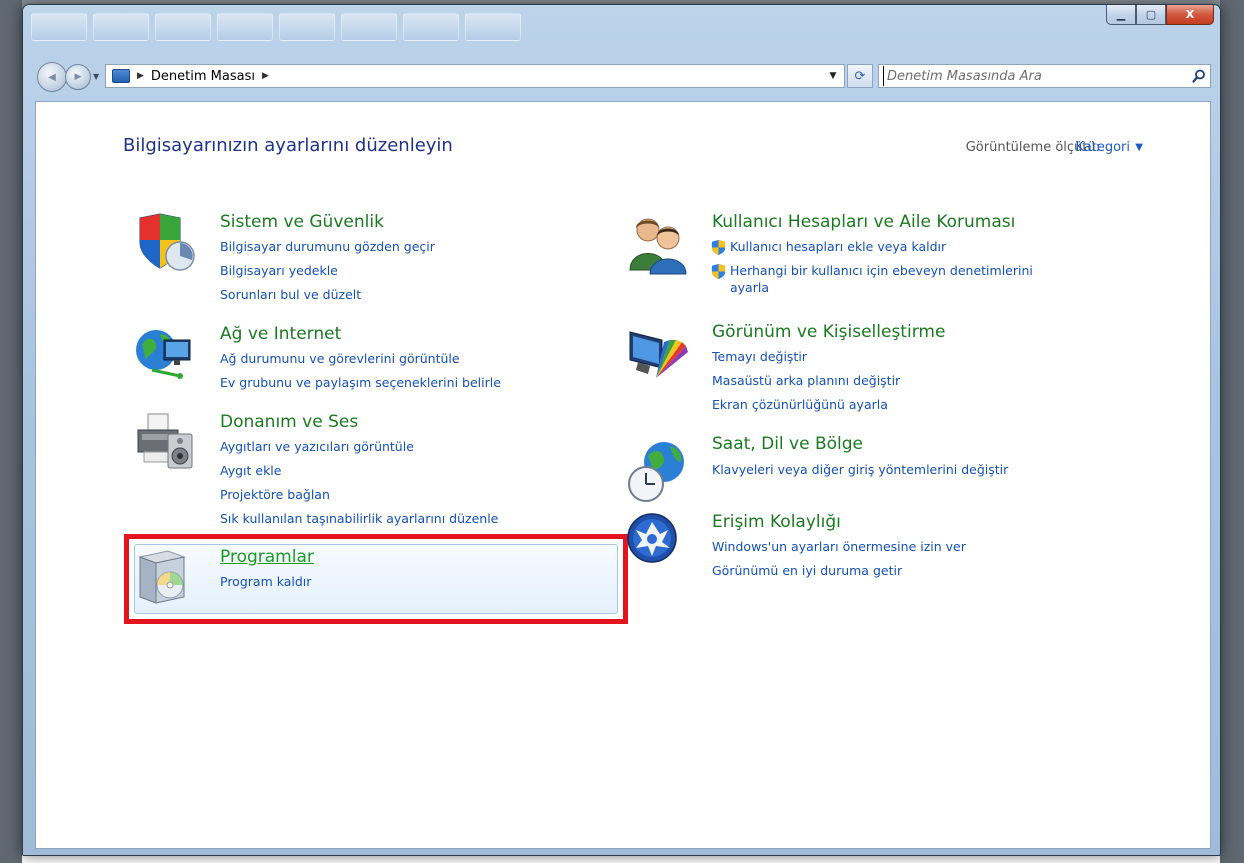  What do you see at coordinates (902, 357) in the screenshot?
I see `link-change-theme: Temayı değiştir` at bounding box center [902, 357].